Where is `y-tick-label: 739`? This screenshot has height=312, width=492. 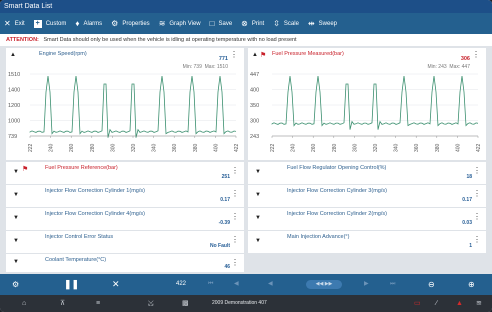
y-tick-label: 739 is located at coordinates (12, 137).